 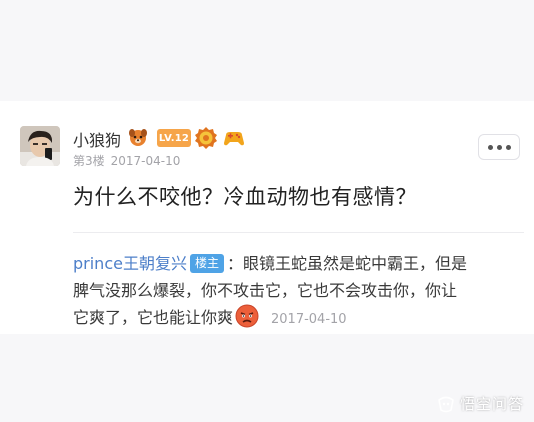 I want to click on angry-face-emoji, so click(x=247, y=319).